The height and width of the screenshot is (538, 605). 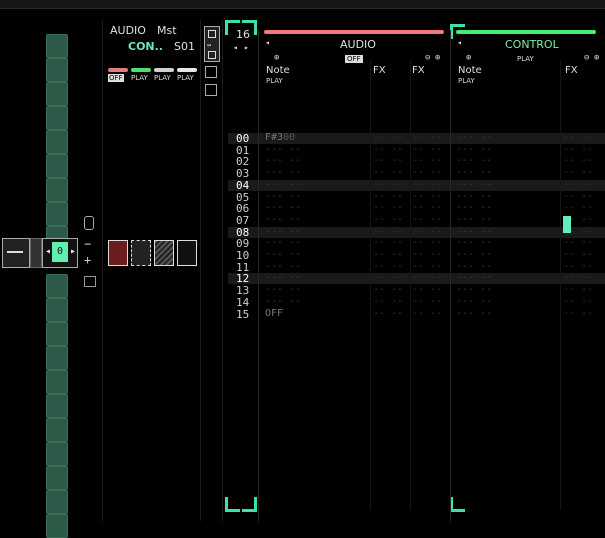 I want to click on mixer-con-label: CON.., so click(x=145, y=46).